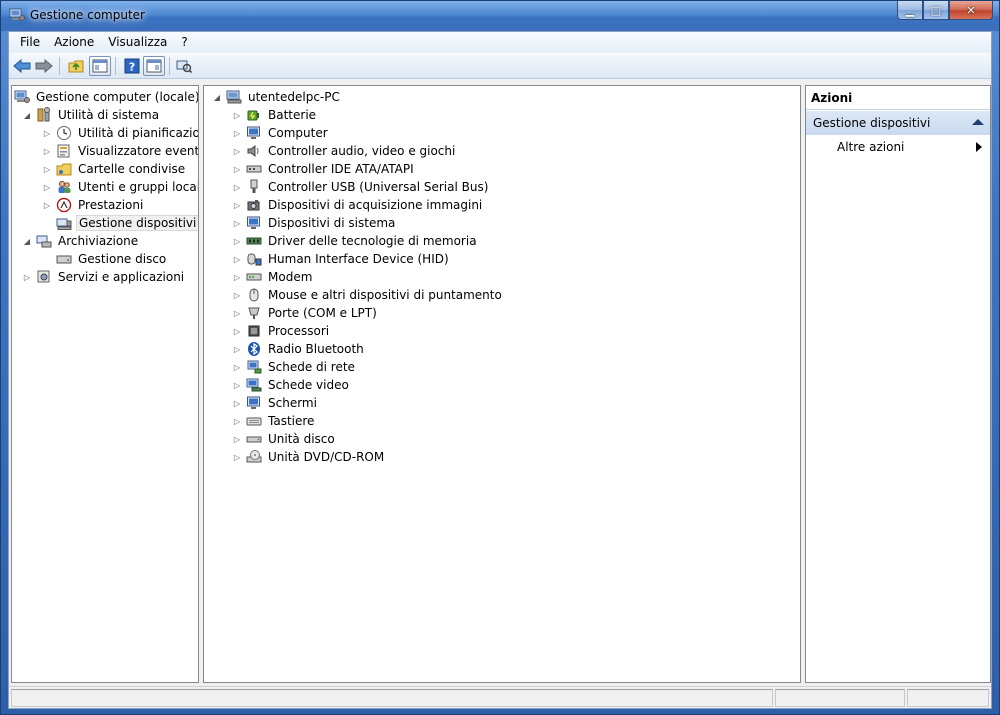 Image resolution: width=1000 pixels, height=715 pixels. I want to click on console-tree-item: ▷ Servizi e applicazioni, so click(104, 277).